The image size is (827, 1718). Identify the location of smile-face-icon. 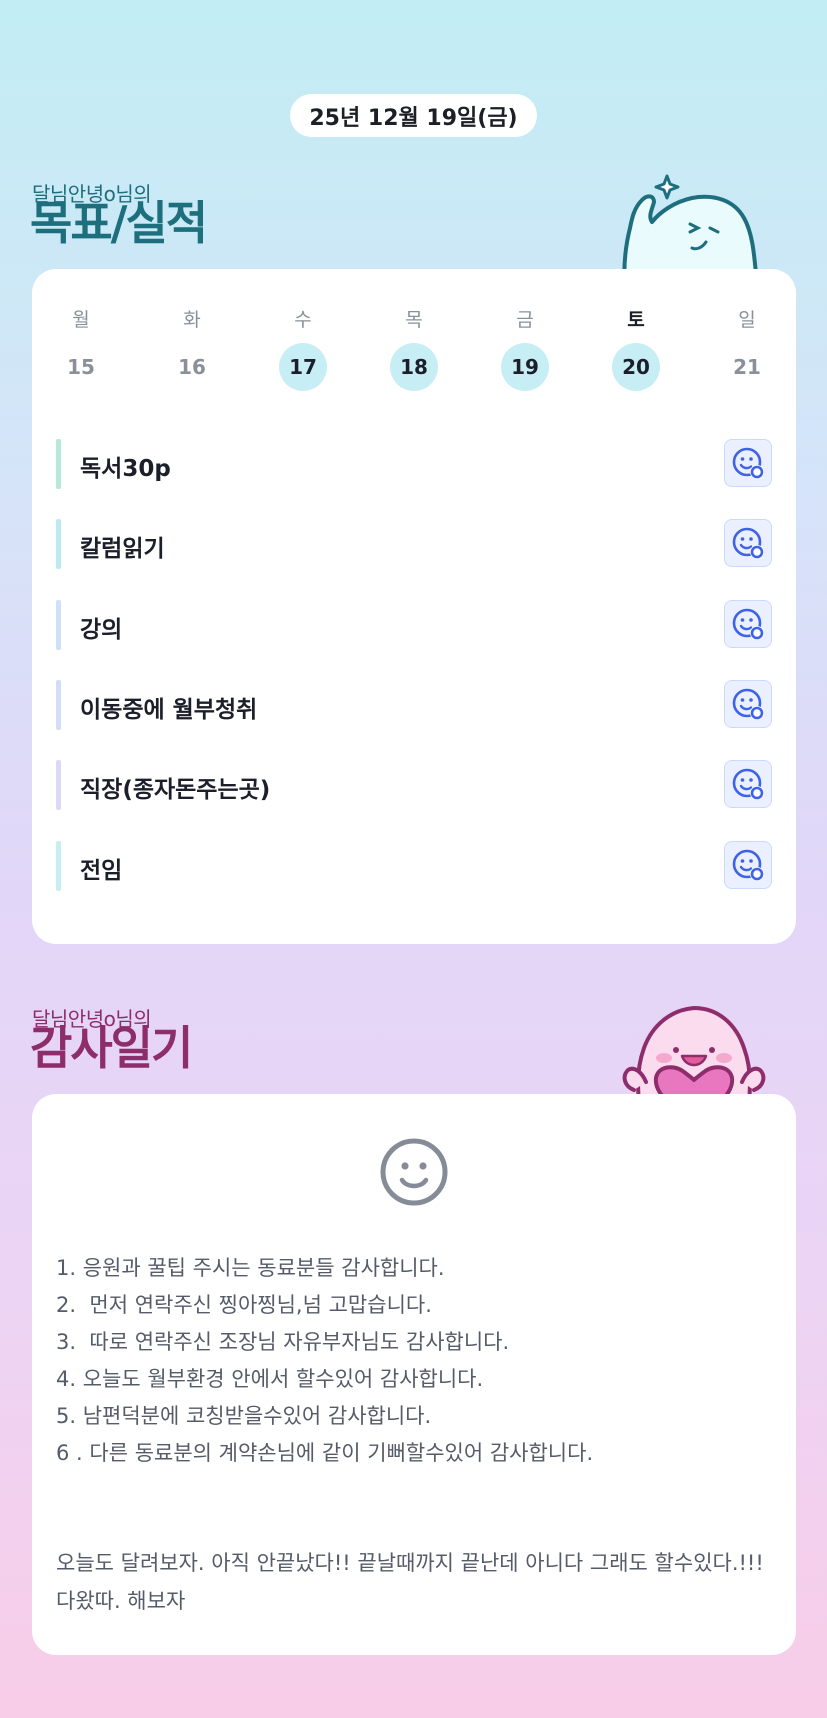
(414, 1172).